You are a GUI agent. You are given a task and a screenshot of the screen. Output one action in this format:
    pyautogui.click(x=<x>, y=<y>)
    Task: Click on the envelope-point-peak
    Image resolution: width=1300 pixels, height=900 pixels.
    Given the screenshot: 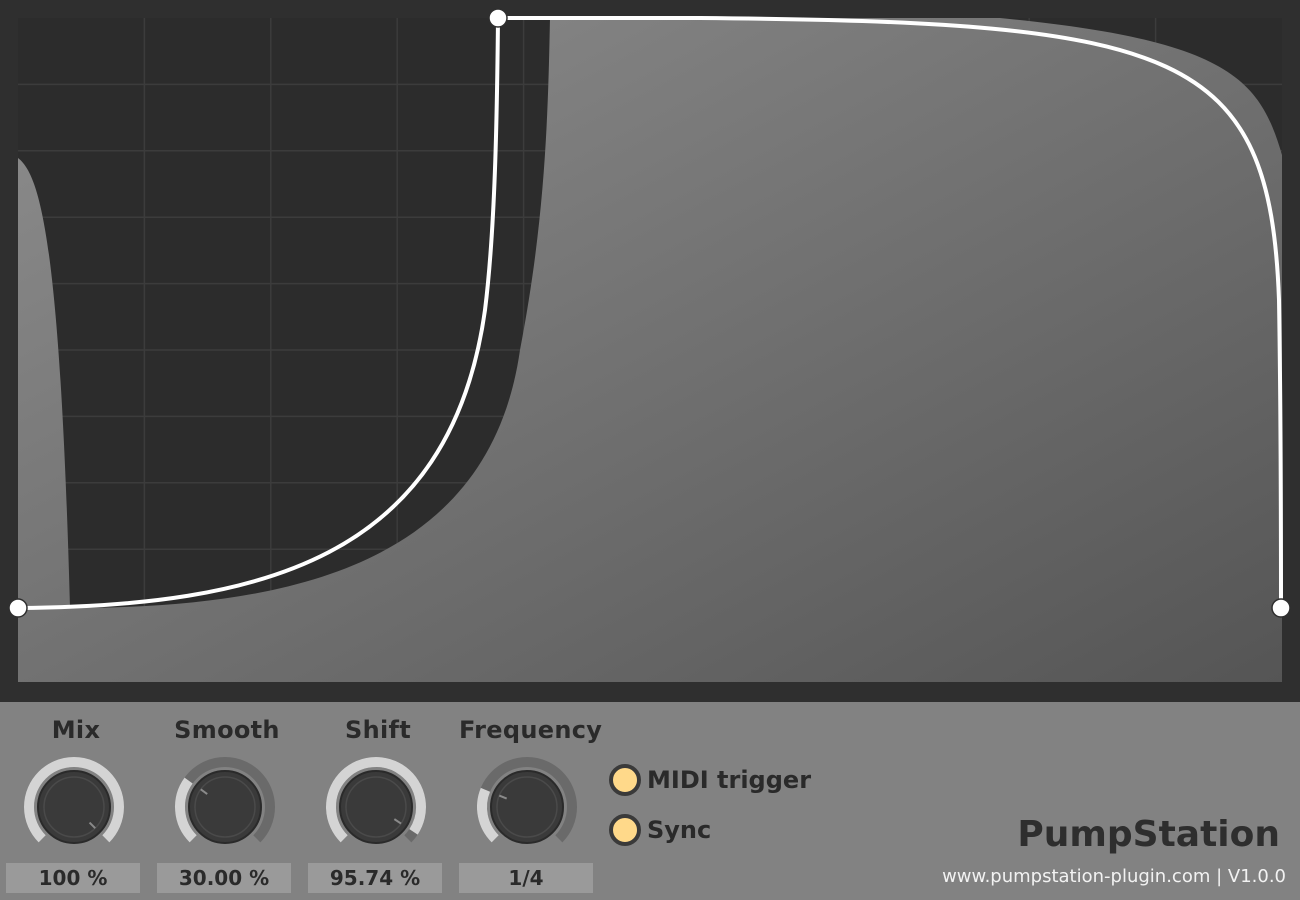 What is the action you would take?
    pyautogui.click(x=498, y=18)
    